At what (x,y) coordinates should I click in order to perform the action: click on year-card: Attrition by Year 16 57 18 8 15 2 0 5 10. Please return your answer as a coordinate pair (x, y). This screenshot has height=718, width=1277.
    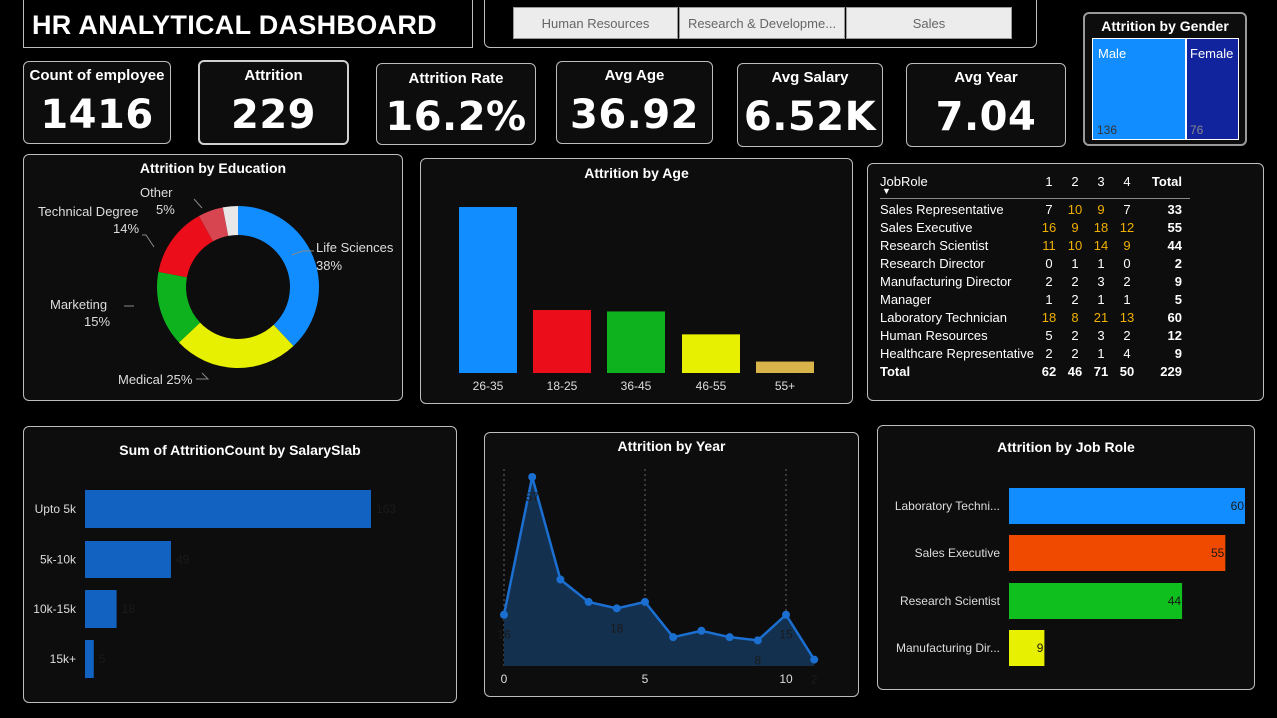
    Looking at the image, I should click on (671, 564).